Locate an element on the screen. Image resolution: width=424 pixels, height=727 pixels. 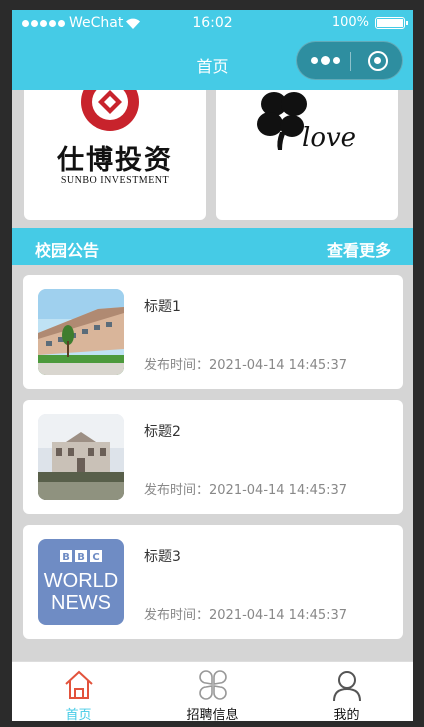
tab-label: 首页 is located at coordinates (78, 714).